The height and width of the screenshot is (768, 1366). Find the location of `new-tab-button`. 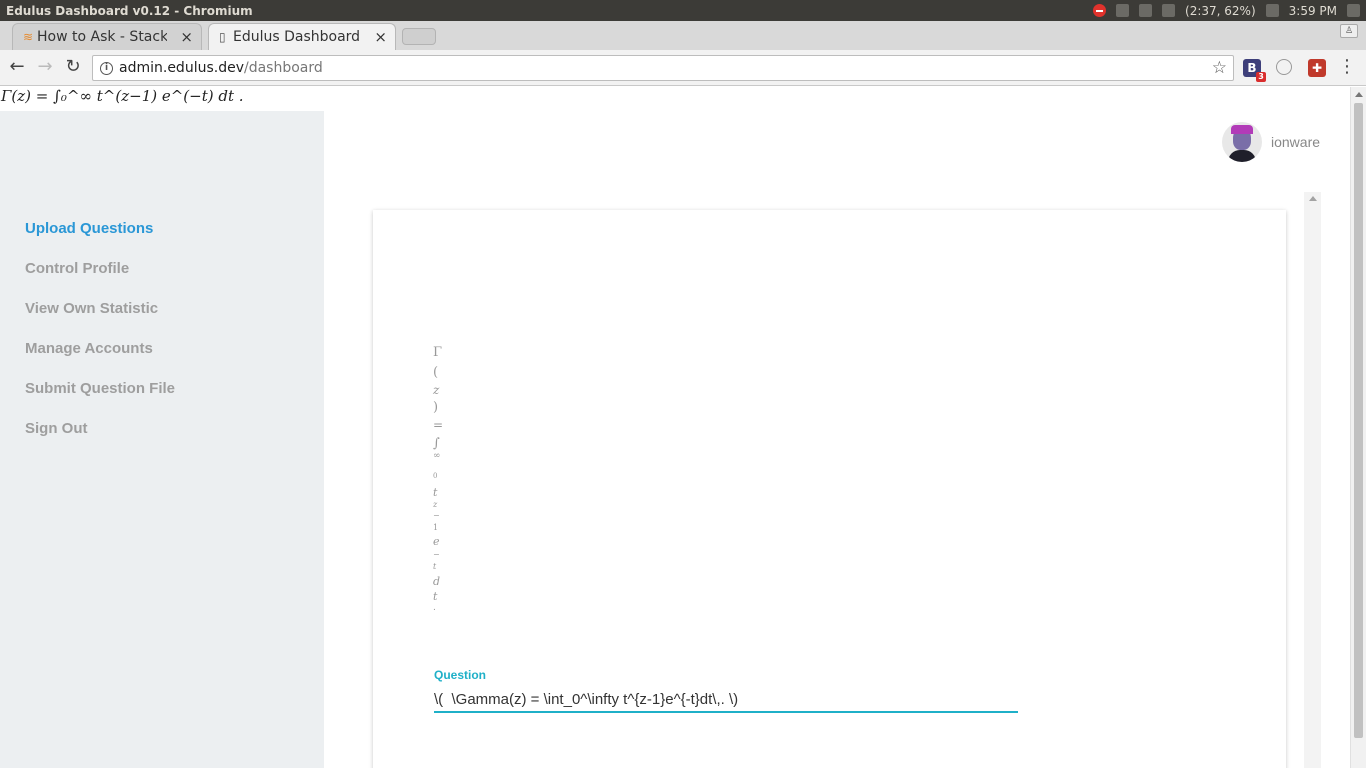

new-tab-button is located at coordinates (419, 36).